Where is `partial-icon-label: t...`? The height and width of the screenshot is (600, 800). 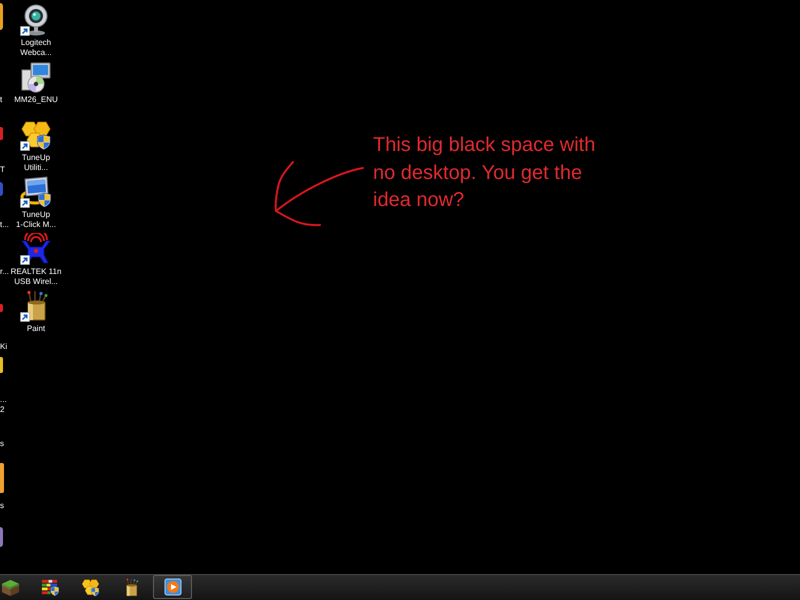
partial-icon-label: t... is located at coordinates (4, 225).